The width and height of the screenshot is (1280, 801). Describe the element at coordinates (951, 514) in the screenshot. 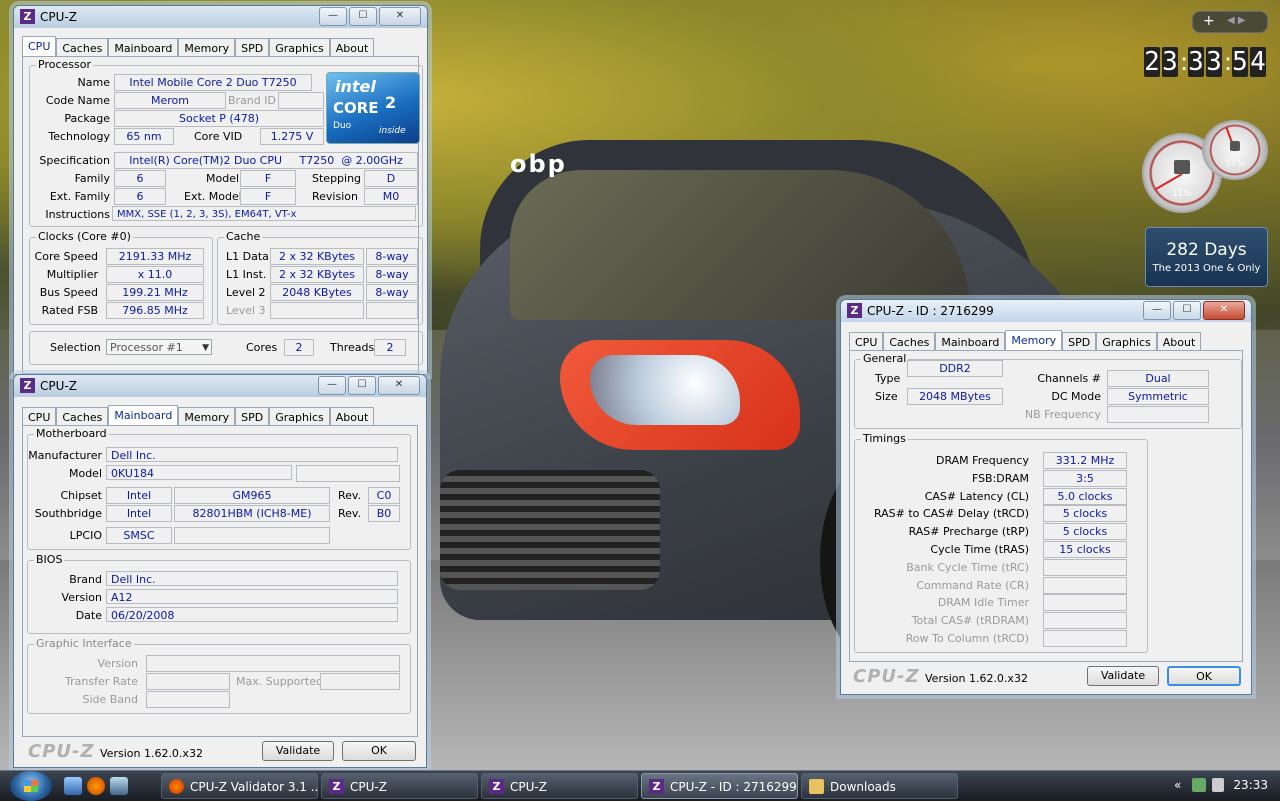

I see `timing-label: RAS# to CAS# Delay (tRCD)` at that location.